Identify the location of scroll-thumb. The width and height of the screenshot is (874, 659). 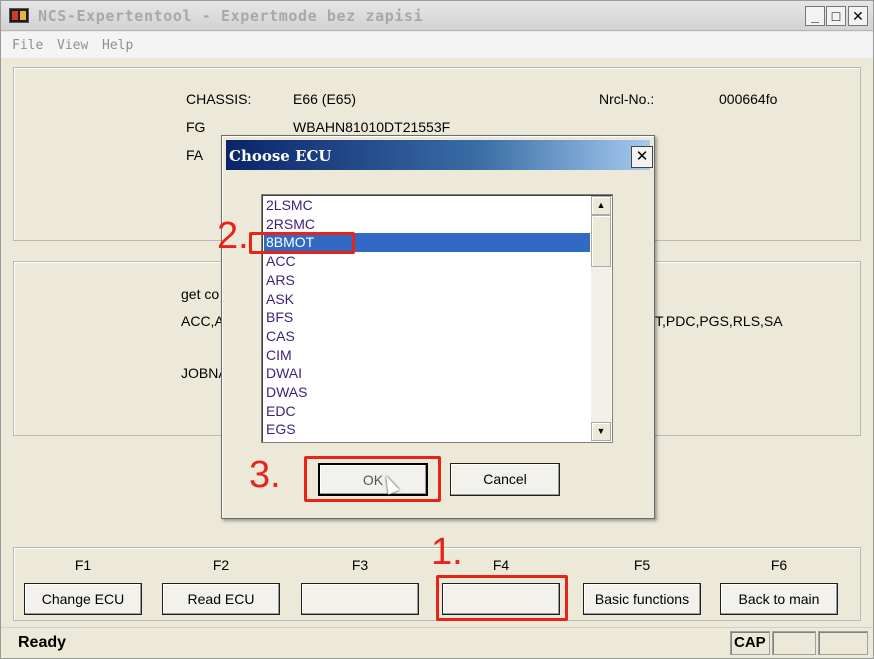
(601, 241).